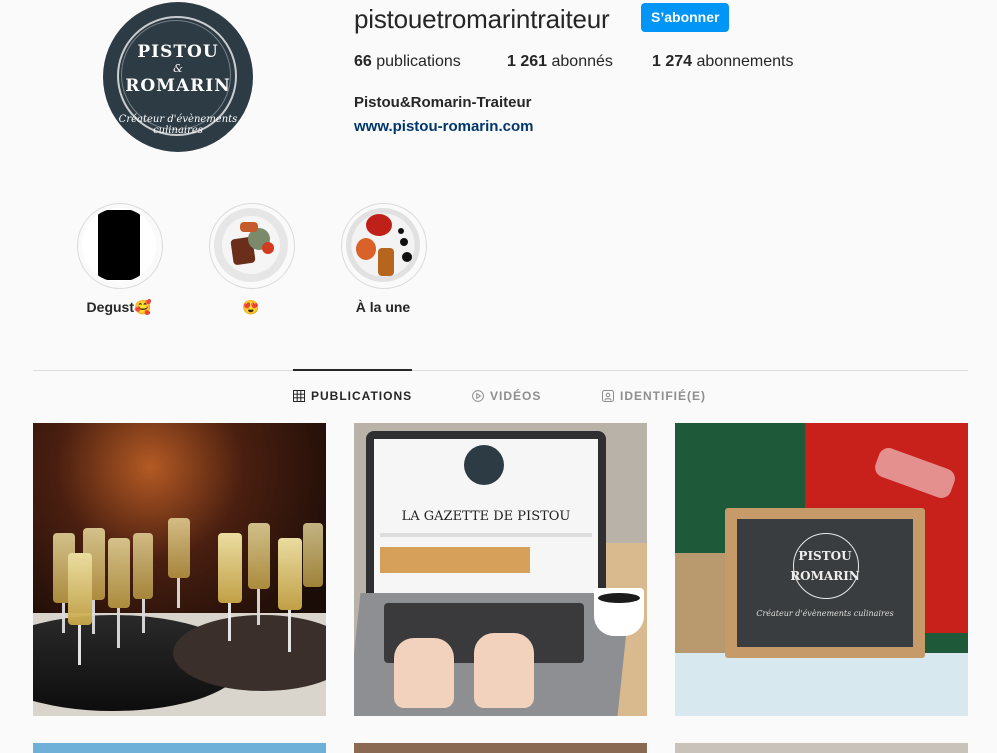  What do you see at coordinates (527, 61) in the screenshot?
I see `stat-followers-value: 1 261` at bounding box center [527, 61].